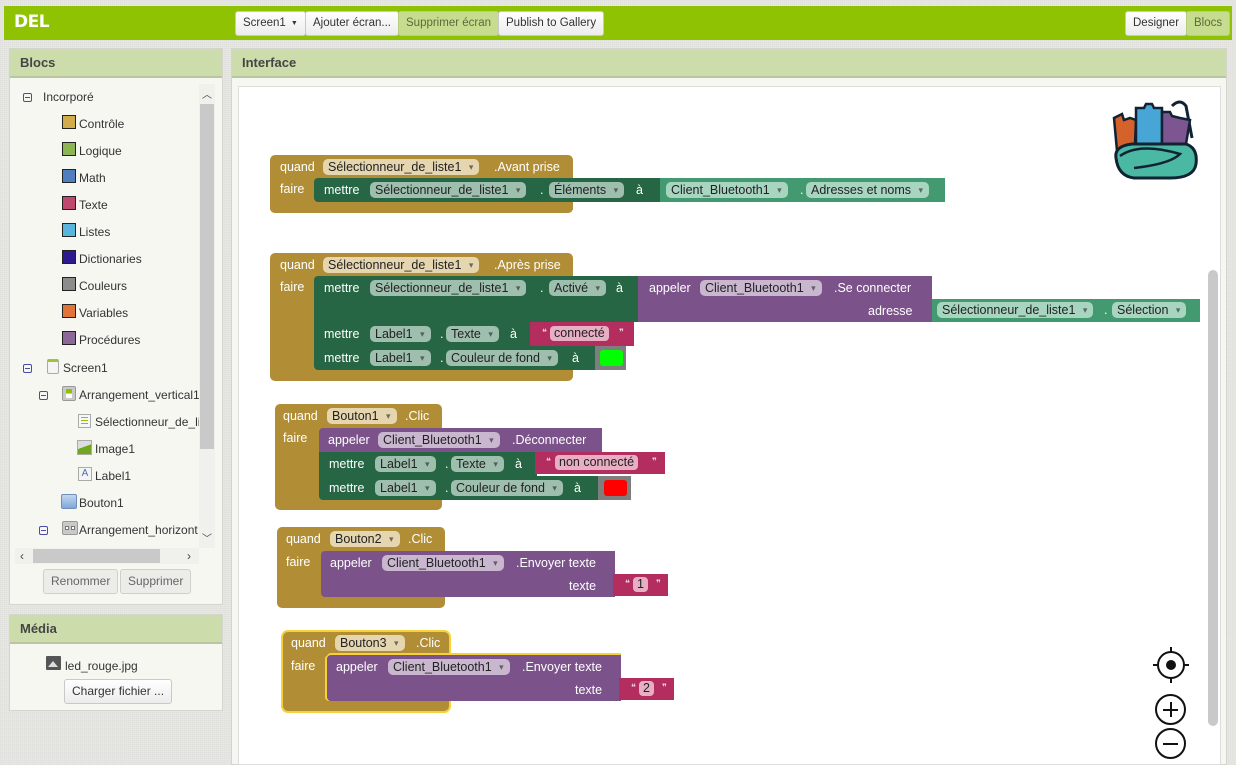  What do you see at coordinates (1156, 23) in the screenshot?
I see `designer-button: Designer` at bounding box center [1156, 23].